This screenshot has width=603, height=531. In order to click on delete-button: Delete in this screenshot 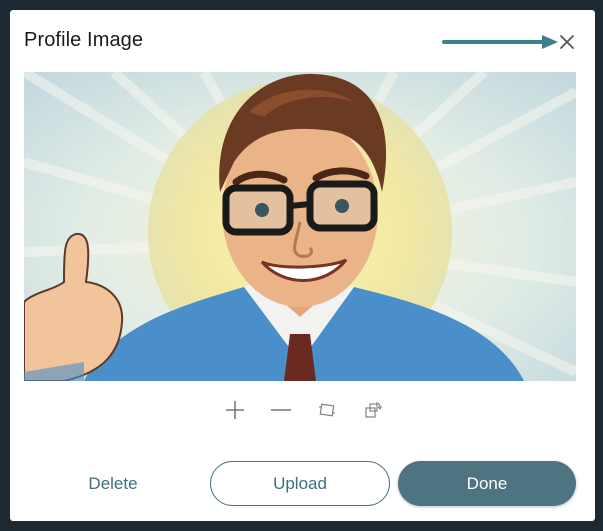, I will do `click(113, 483)`.